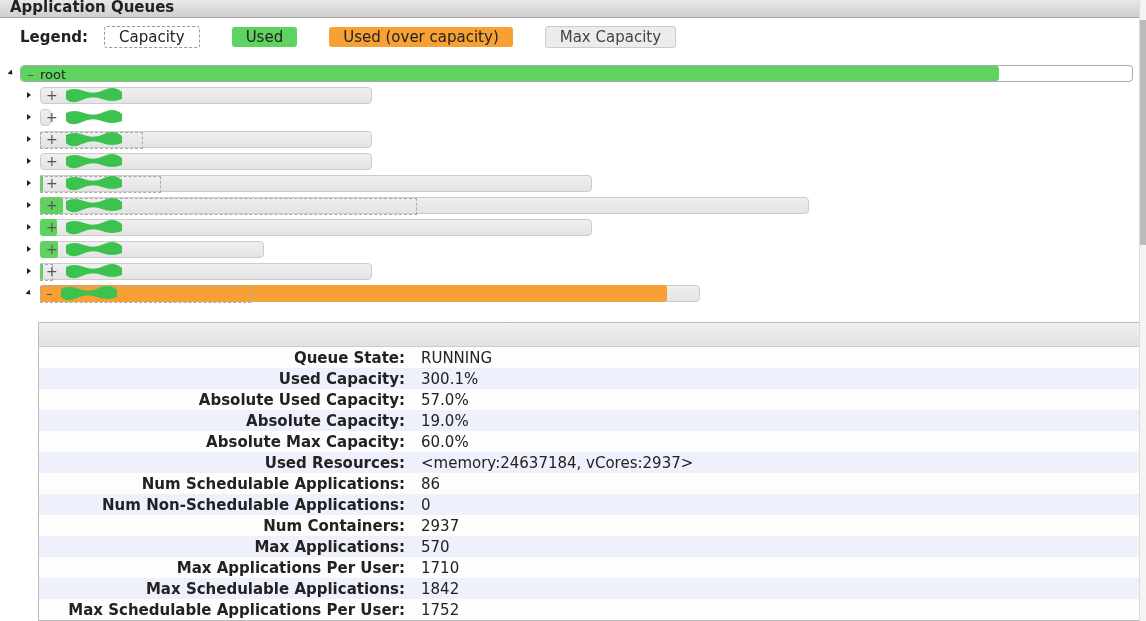  What do you see at coordinates (325, 420) in the screenshot?
I see `detail-label: Absolute Capacity:` at bounding box center [325, 420].